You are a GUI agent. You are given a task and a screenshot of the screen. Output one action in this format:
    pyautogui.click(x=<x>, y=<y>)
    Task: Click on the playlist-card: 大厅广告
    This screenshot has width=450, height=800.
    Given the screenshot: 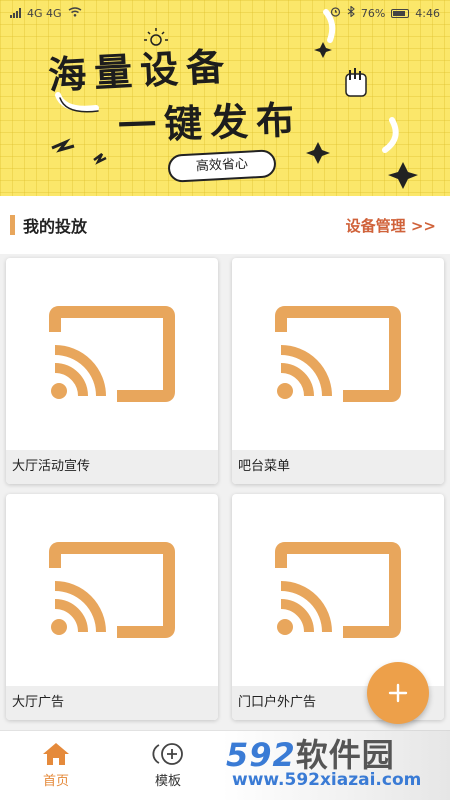 What is the action you would take?
    pyautogui.click(x=112, y=607)
    